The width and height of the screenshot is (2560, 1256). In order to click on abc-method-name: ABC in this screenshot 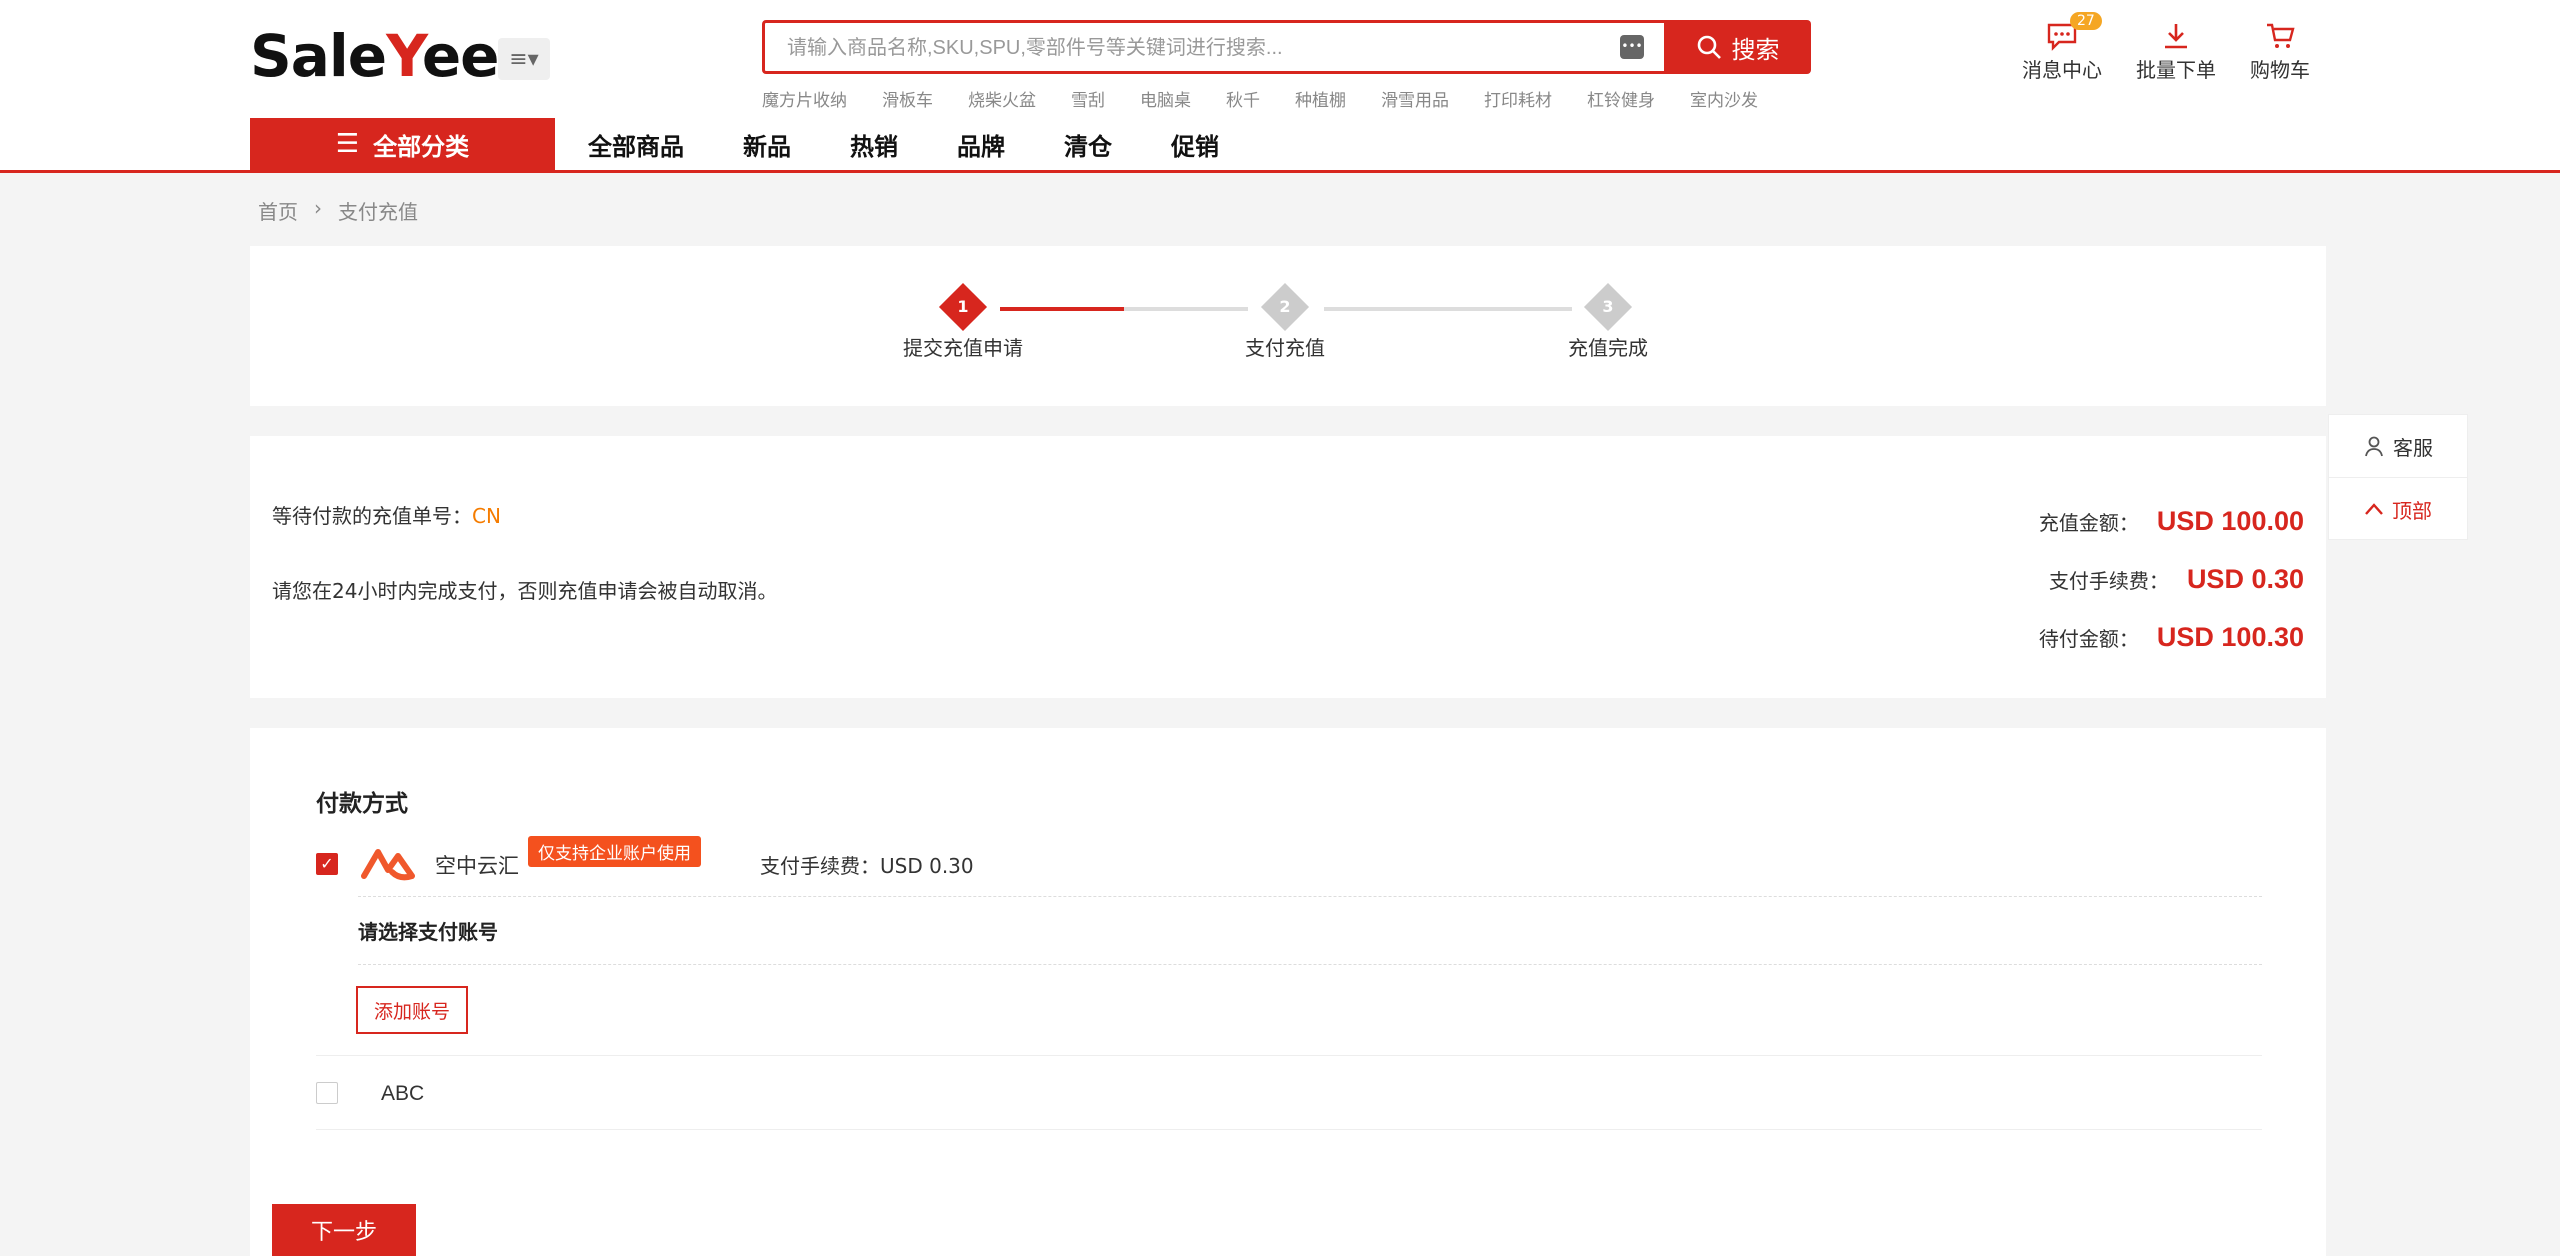, I will do `click(403, 1093)`.